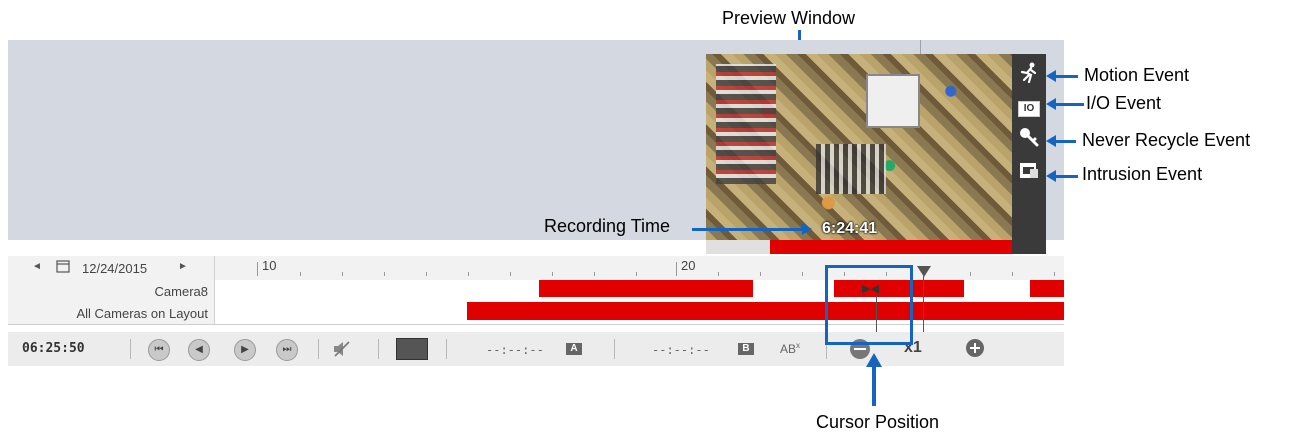  I want to click on skip-last-icon: ⏭, so click(287, 350).